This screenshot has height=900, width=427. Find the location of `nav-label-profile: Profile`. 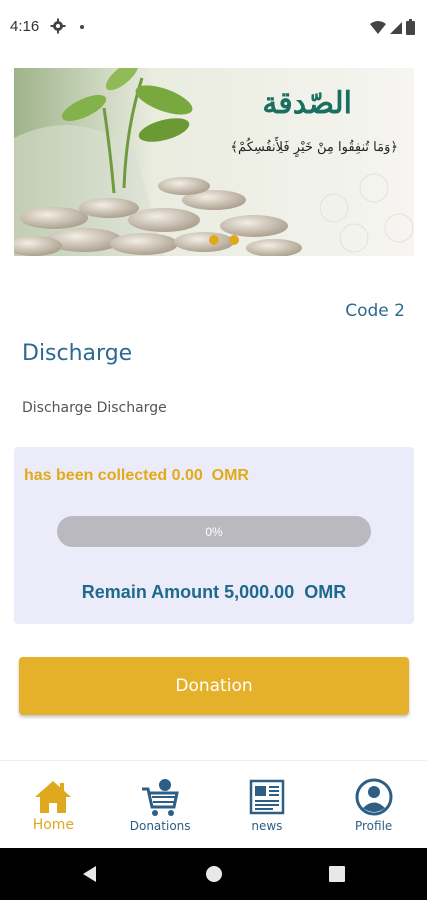

nav-label-profile: Profile is located at coordinates (373, 826).